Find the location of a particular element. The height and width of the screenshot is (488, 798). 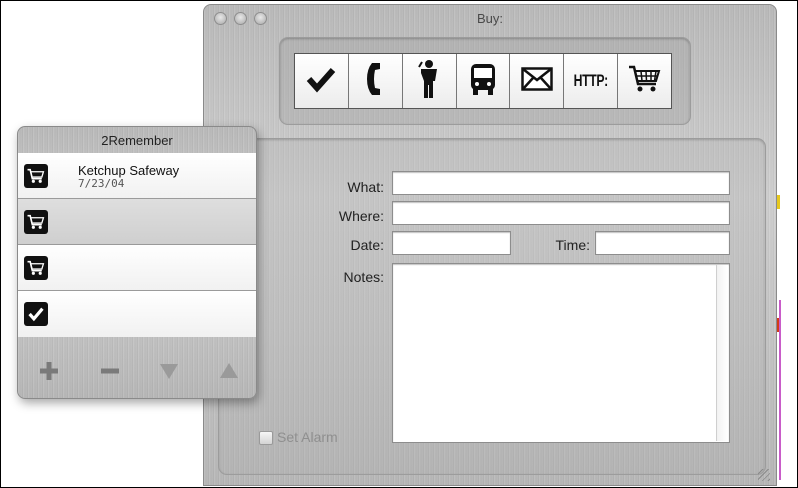

person-icon is located at coordinates (429, 81).